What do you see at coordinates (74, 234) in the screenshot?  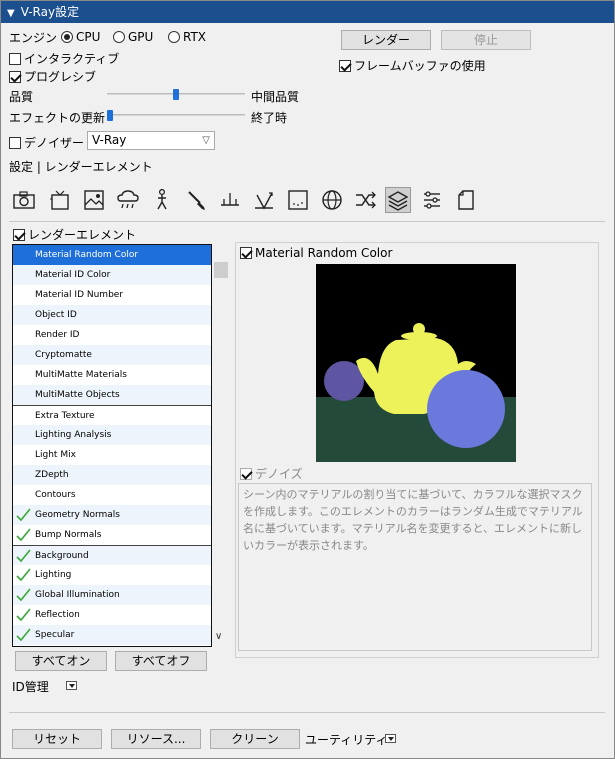 I see `render-elements-checkbox: レンダーエレメント` at bounding box center [74, 234].